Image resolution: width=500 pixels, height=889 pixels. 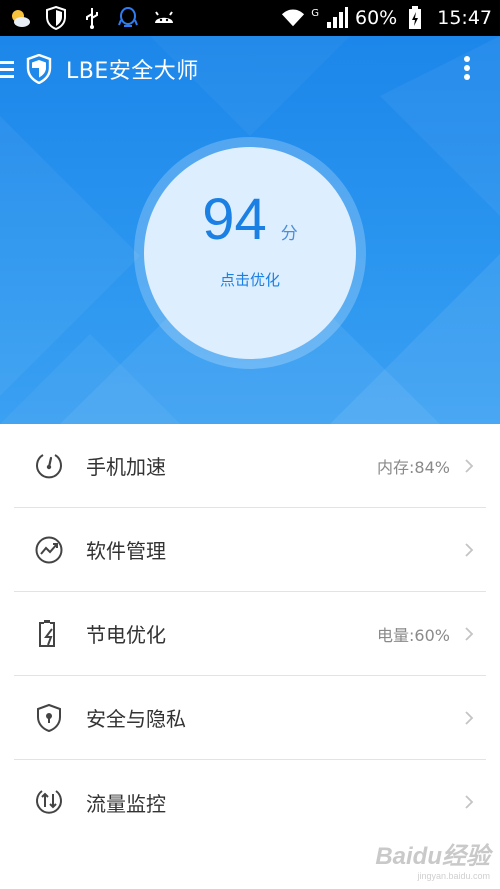 What do you see at coordinates (250, 718) in the screenshot?
I see `feature-row-security-privacy: 安全与隐私` at bounding box center [250, 718].